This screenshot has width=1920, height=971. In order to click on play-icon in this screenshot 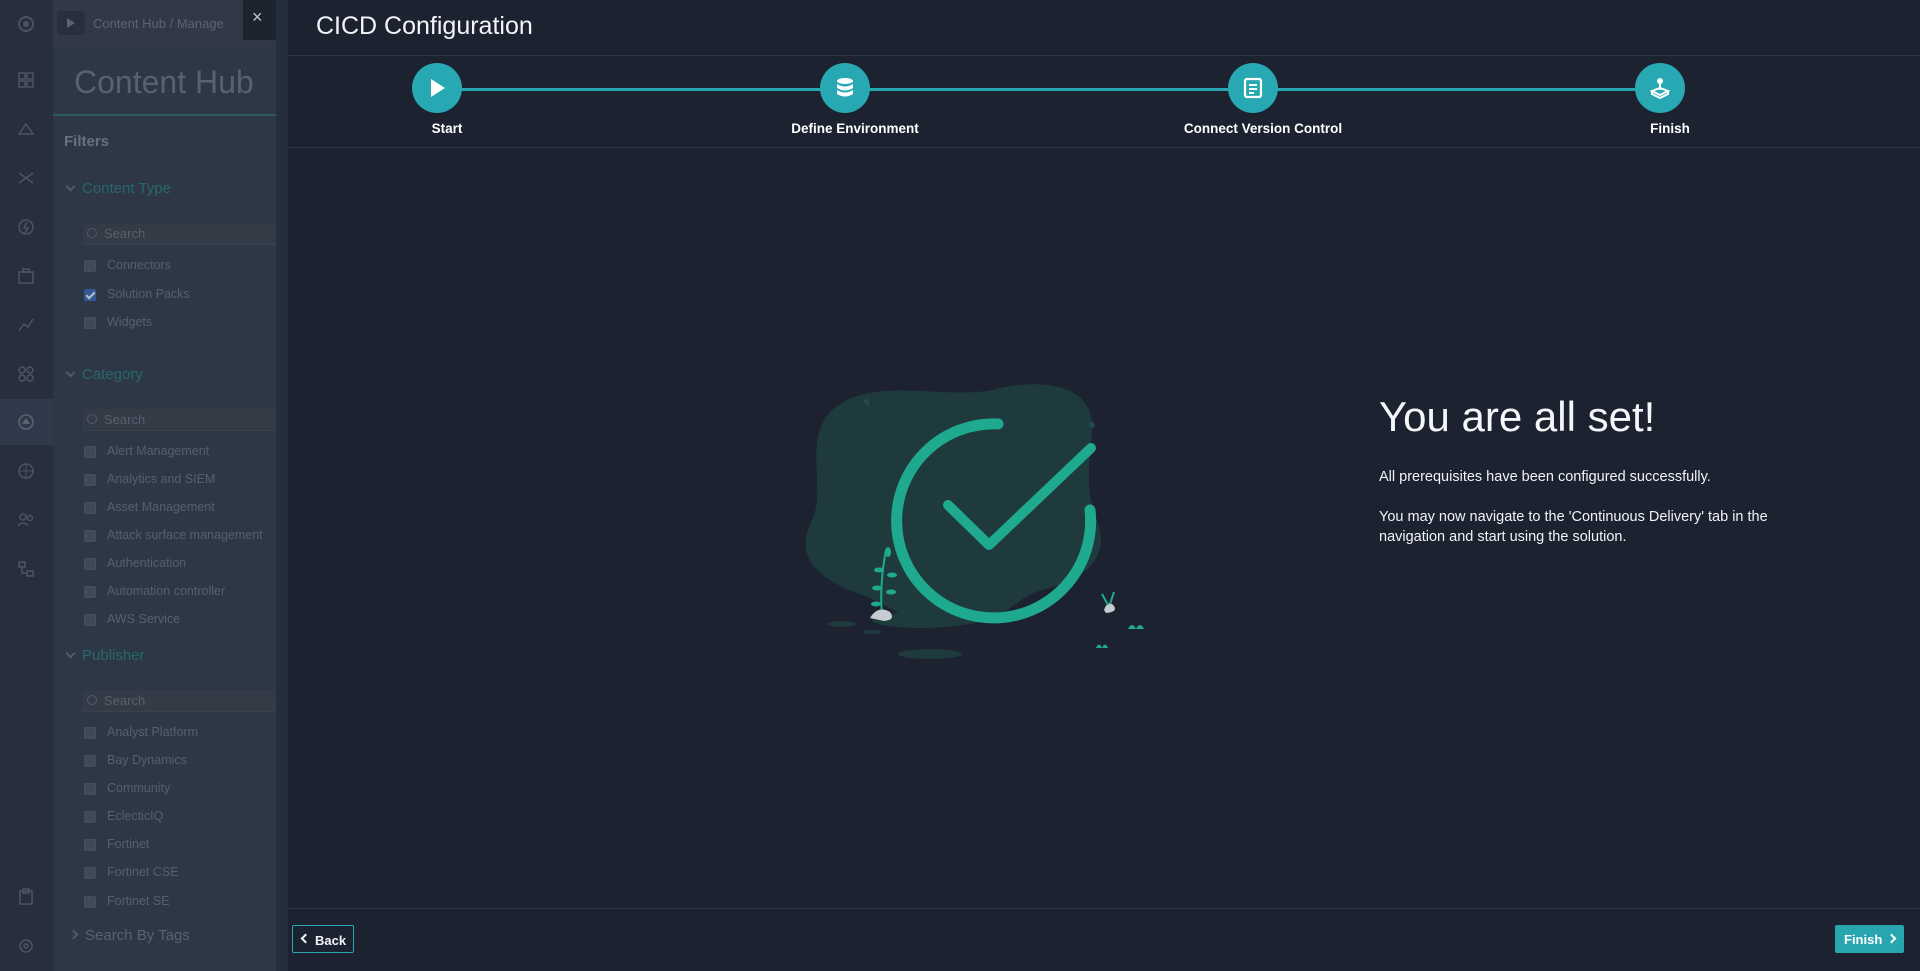, I will do `click(438, 88)`.